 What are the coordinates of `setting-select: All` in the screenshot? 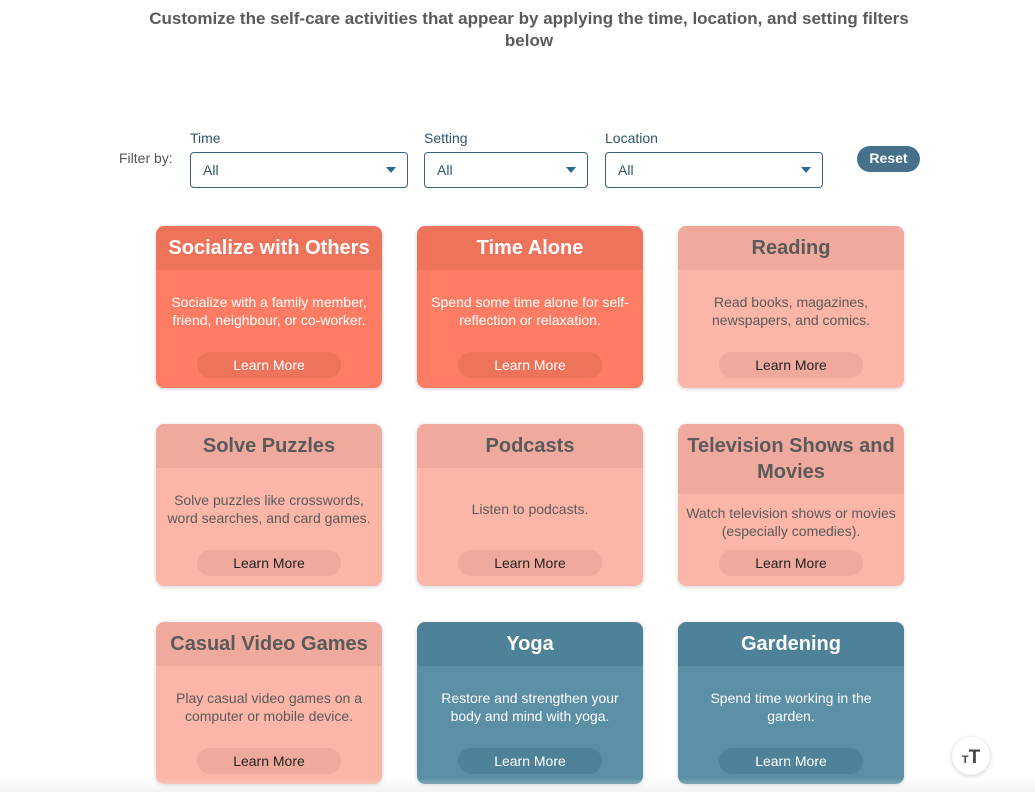 It's located at (506, 170).